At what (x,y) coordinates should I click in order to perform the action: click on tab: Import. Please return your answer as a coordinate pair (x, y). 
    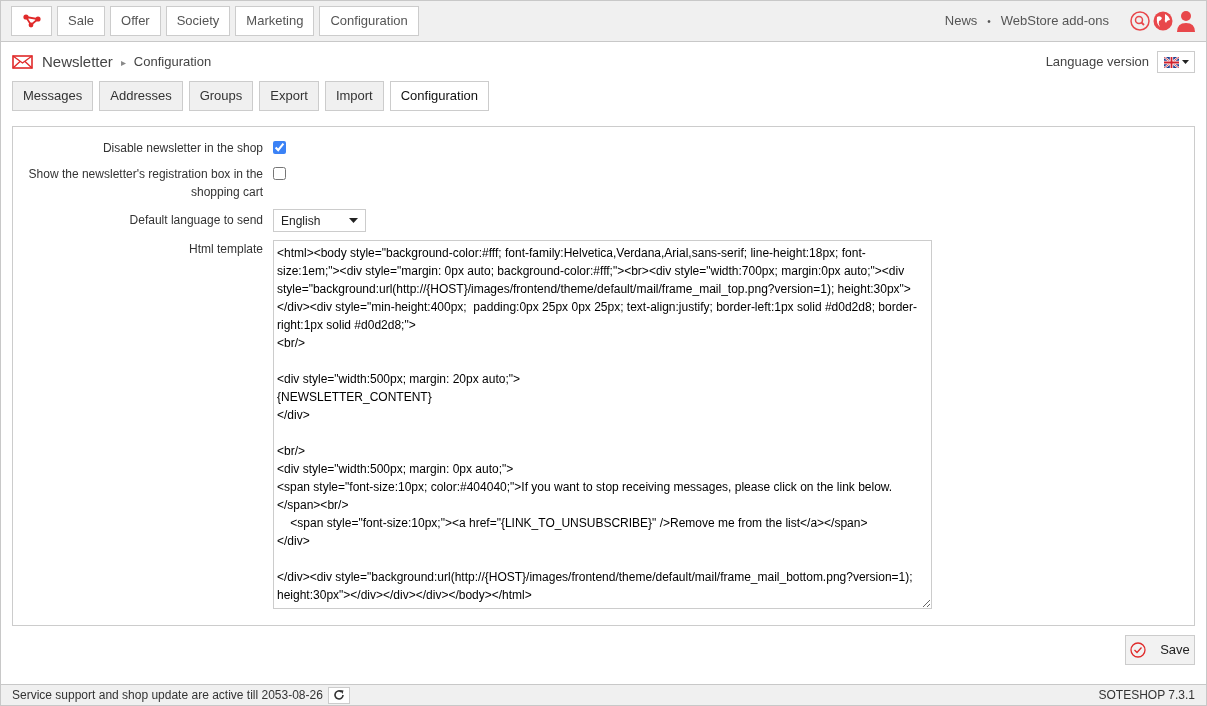
    Looking at the image, I should click on (354, 96).